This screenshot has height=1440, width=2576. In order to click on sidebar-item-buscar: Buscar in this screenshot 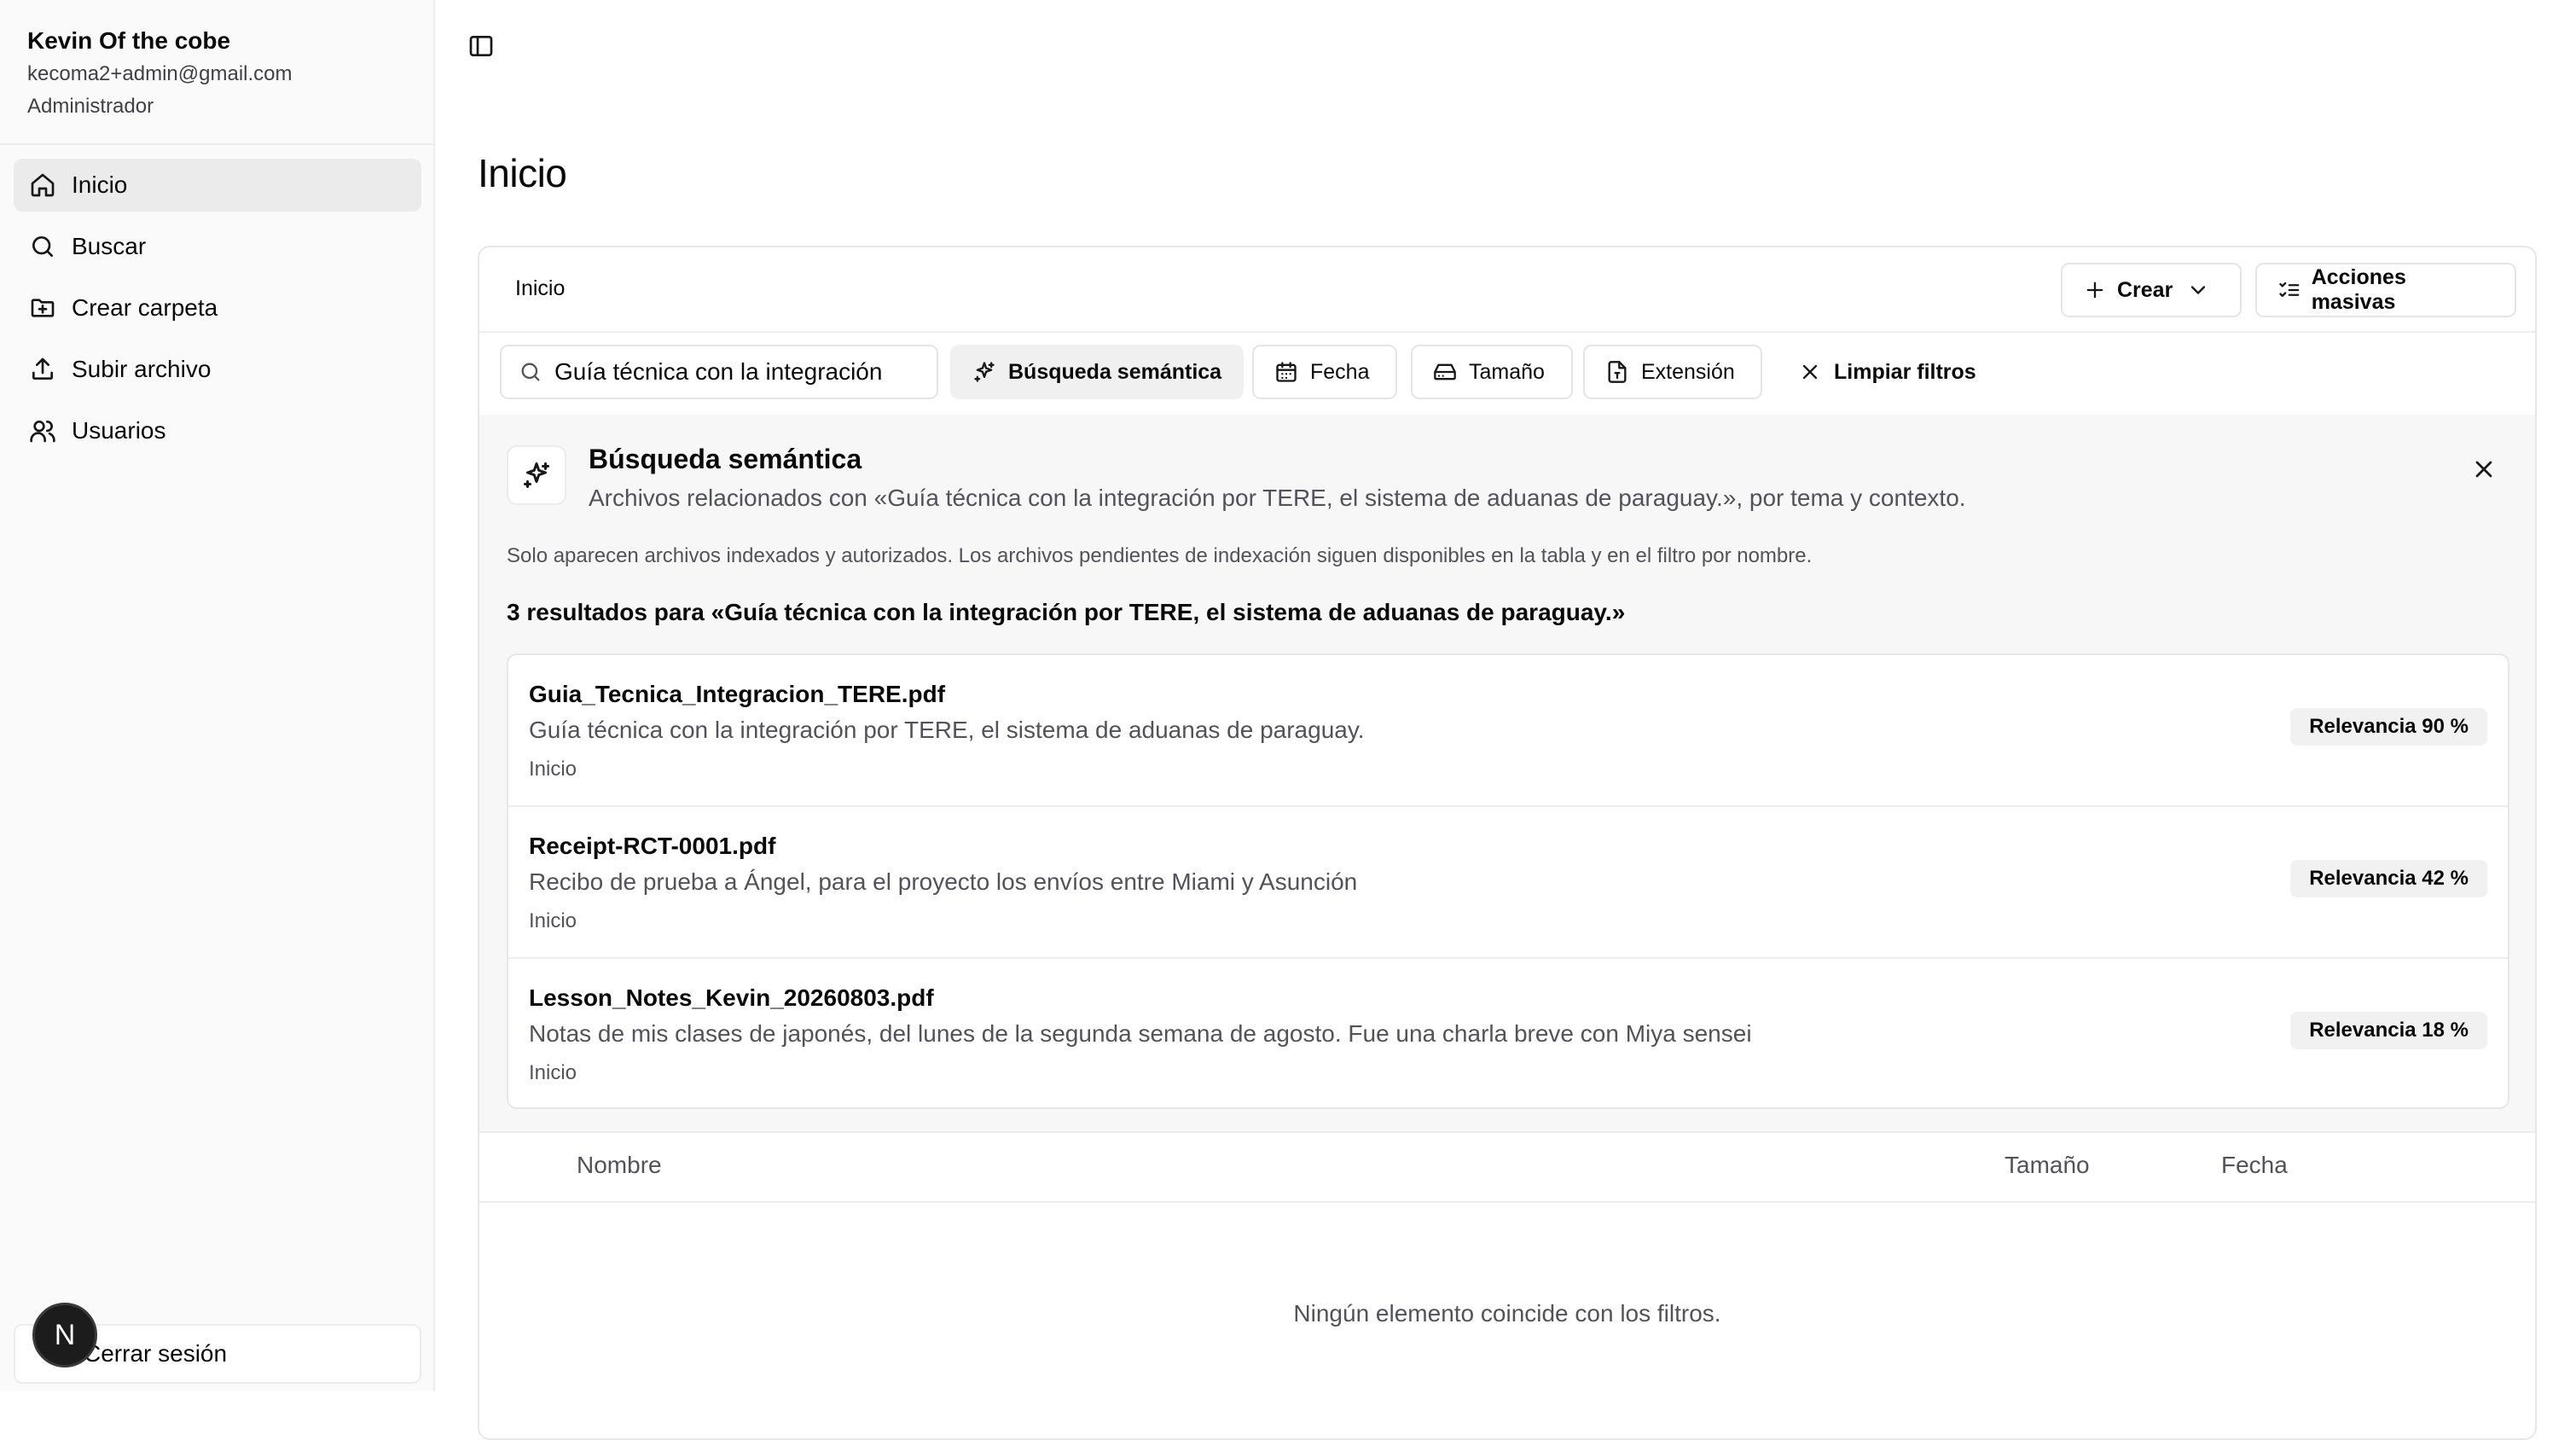, I will do `click(217, 247)`.